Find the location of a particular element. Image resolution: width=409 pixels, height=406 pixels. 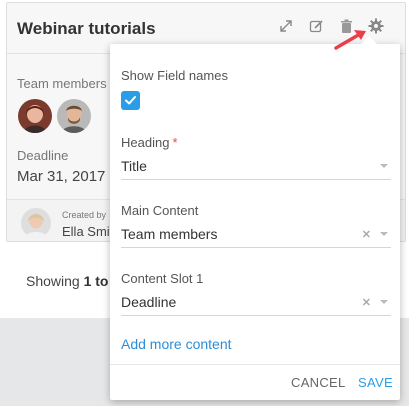

add-more-content-link: Add more content is located at coordinates (176, 344).